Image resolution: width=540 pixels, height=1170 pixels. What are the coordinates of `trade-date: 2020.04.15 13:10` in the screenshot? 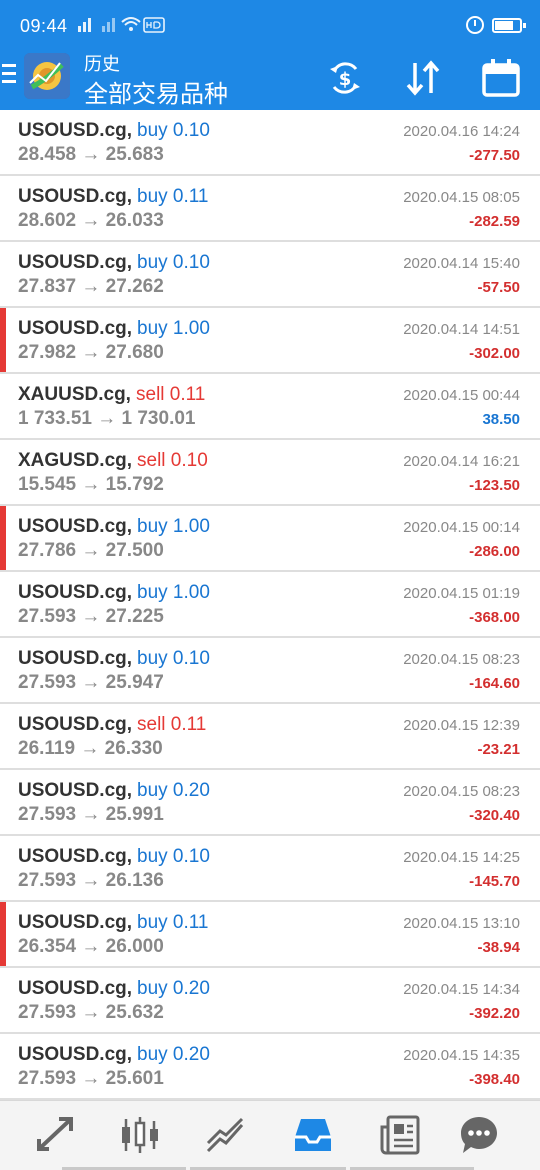 It's located at (461, 923).